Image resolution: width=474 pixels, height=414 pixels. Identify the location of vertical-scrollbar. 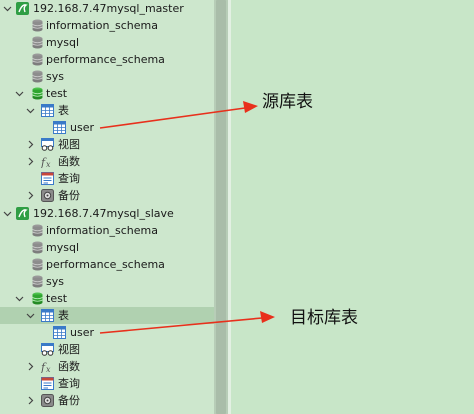
(221, 207).